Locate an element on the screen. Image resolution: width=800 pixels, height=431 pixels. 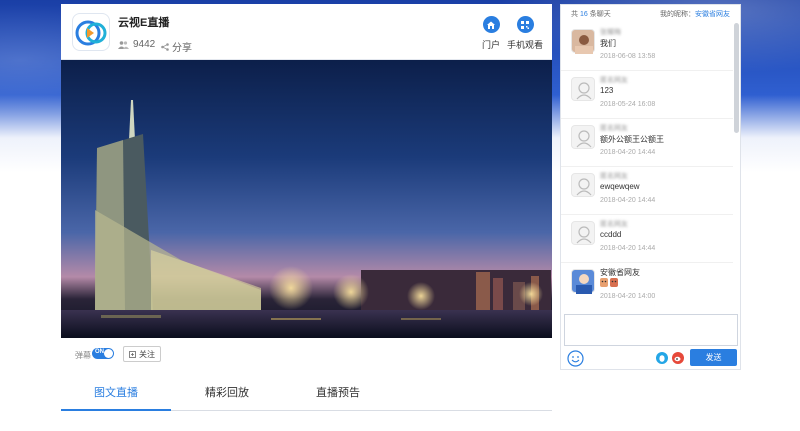
mobile-watch-button: 手机观看 is located at coordinates (525, 33).